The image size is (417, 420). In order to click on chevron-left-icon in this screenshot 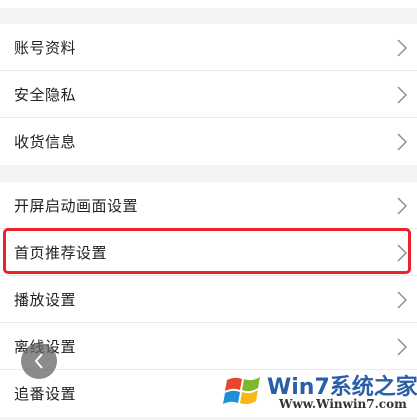, I will do `click(38, 361)`.